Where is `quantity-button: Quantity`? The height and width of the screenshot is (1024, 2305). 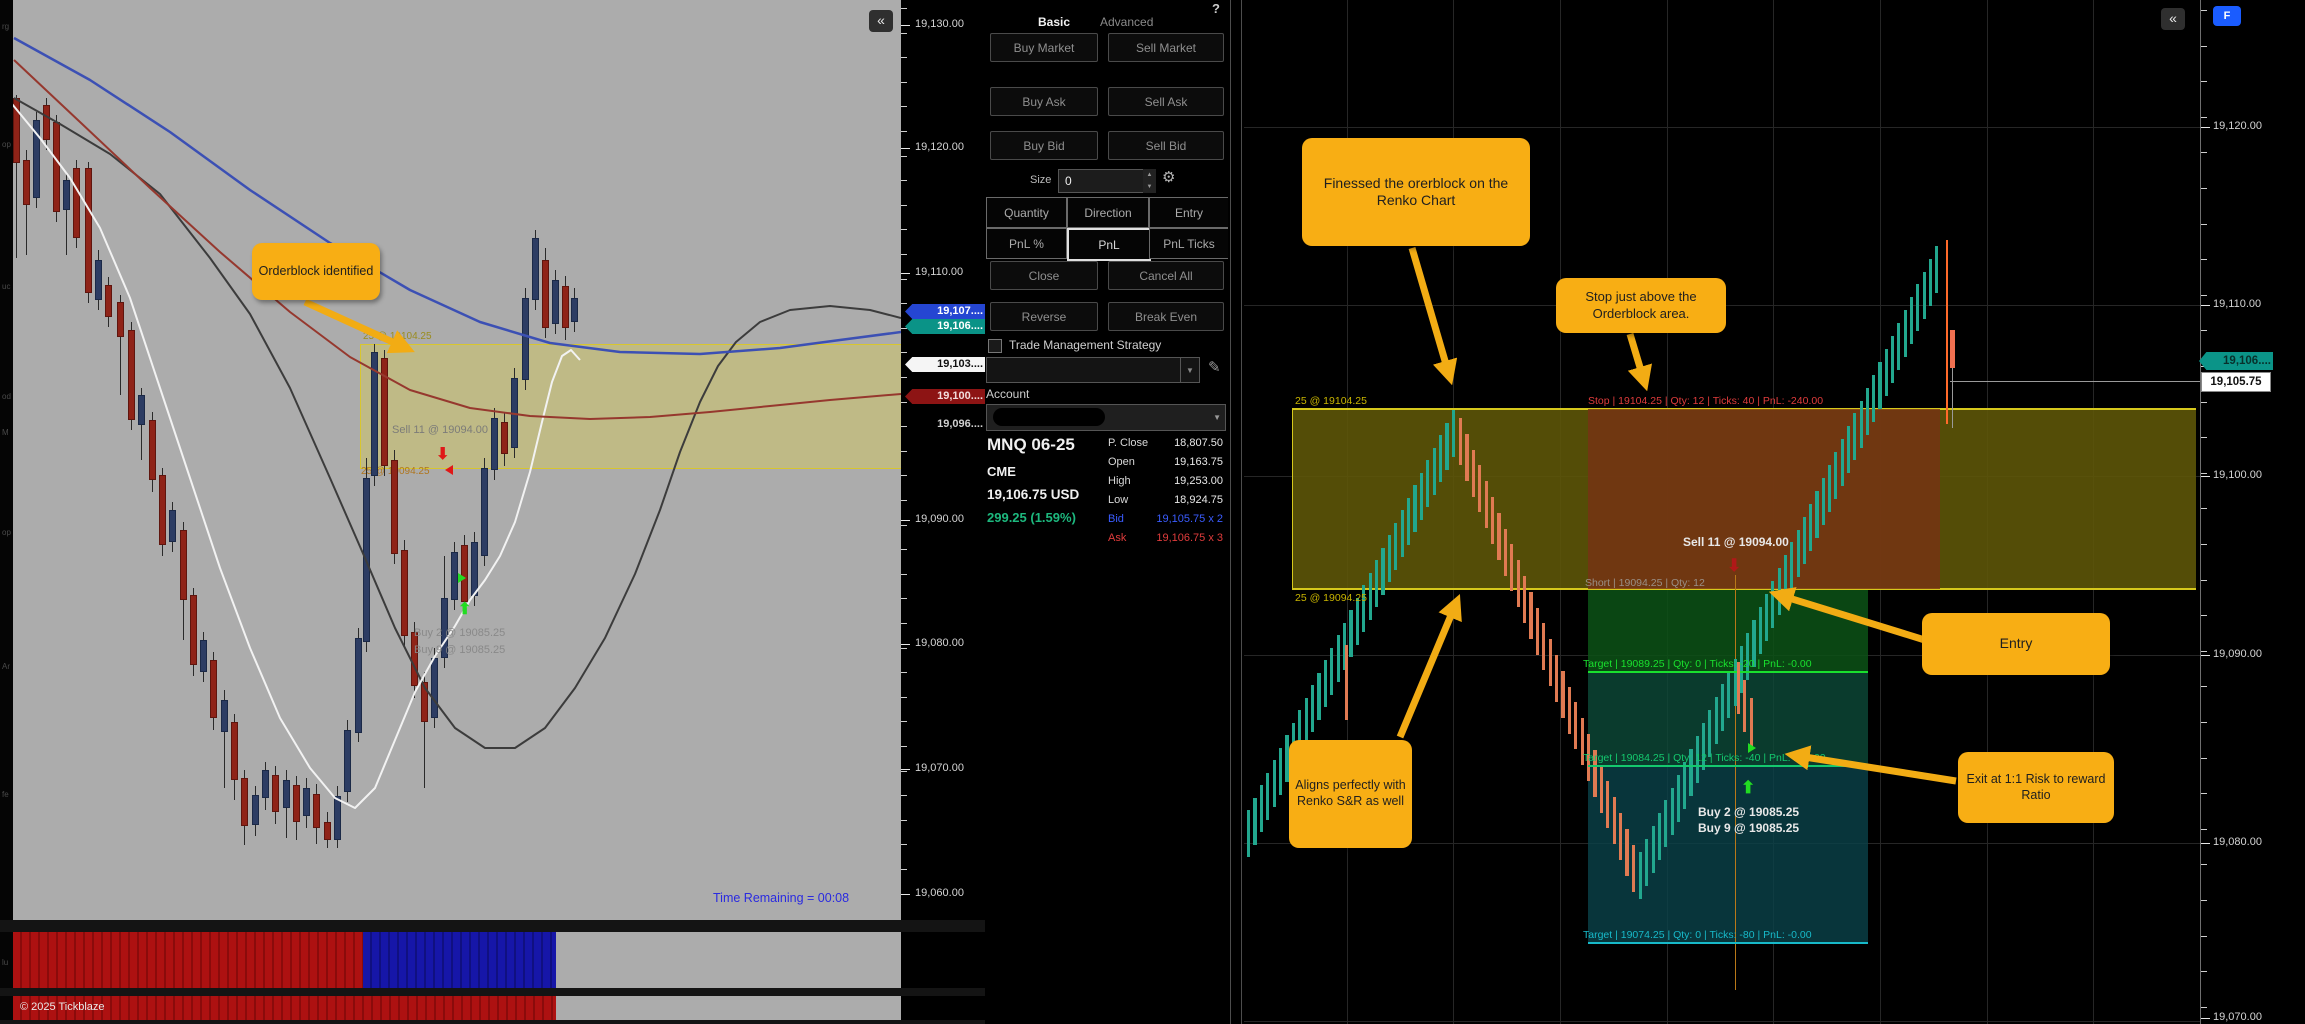 quantity-button: Quantity is located at coordinates (1026, 212).